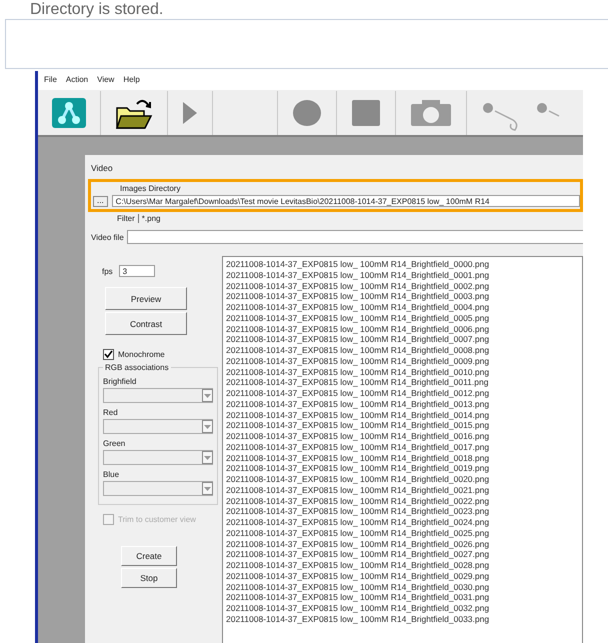  Describe the element at coordinates (354, 237) in the screenshot. I see `video-file-field` at that location.